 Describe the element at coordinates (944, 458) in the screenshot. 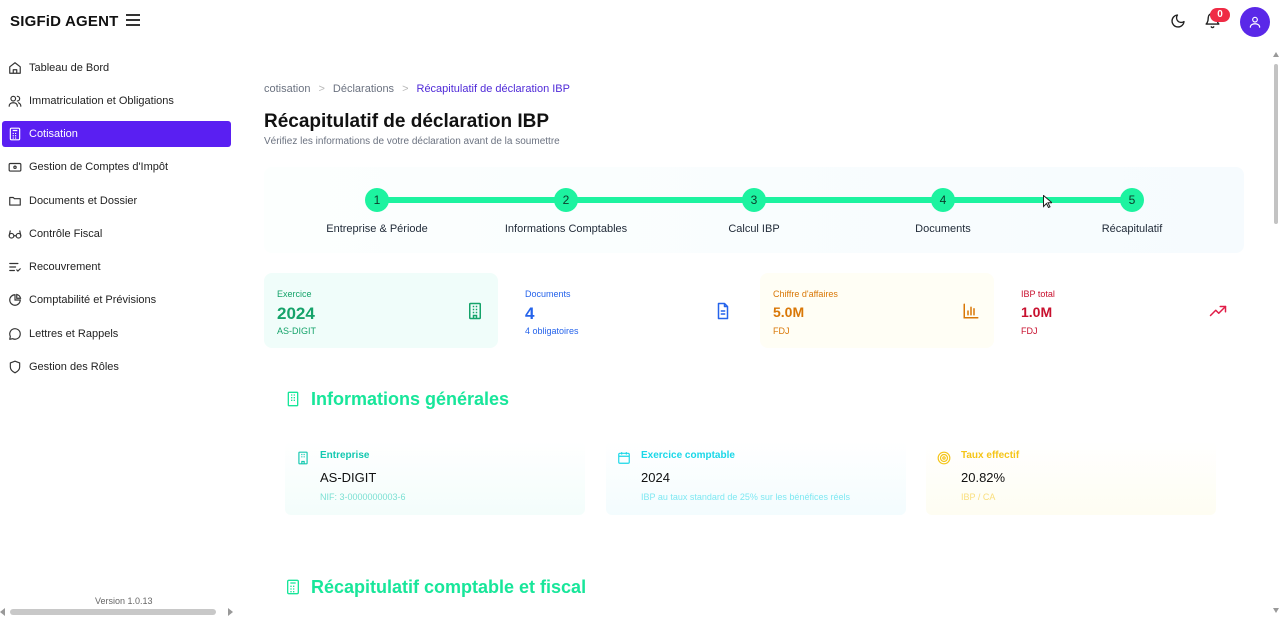

I see `target-icon` at that location.